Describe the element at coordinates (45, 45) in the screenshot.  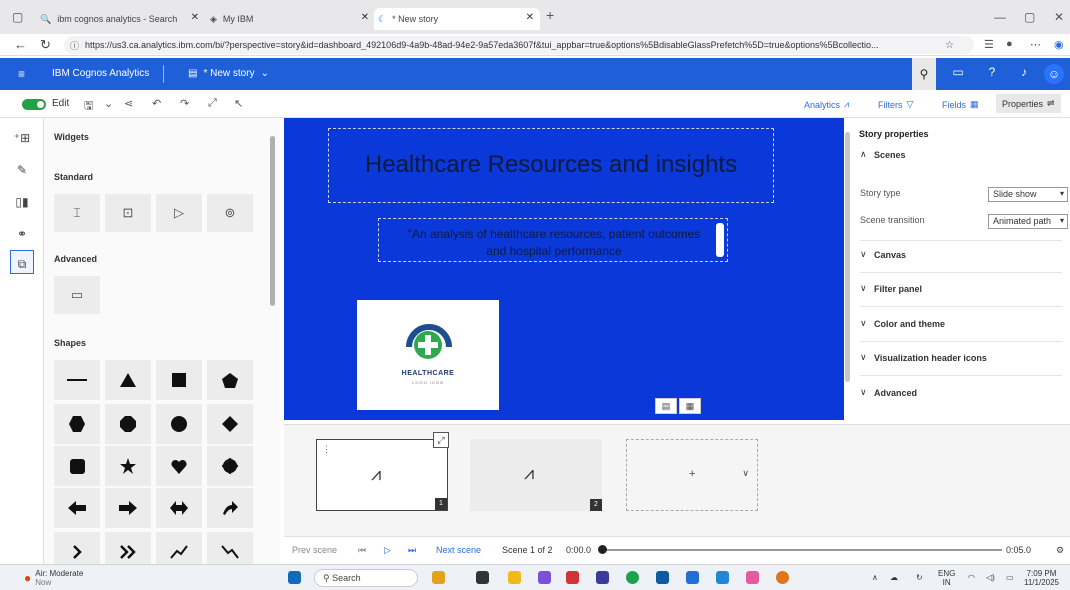
I see `refresh-icon: ↻` at that location.